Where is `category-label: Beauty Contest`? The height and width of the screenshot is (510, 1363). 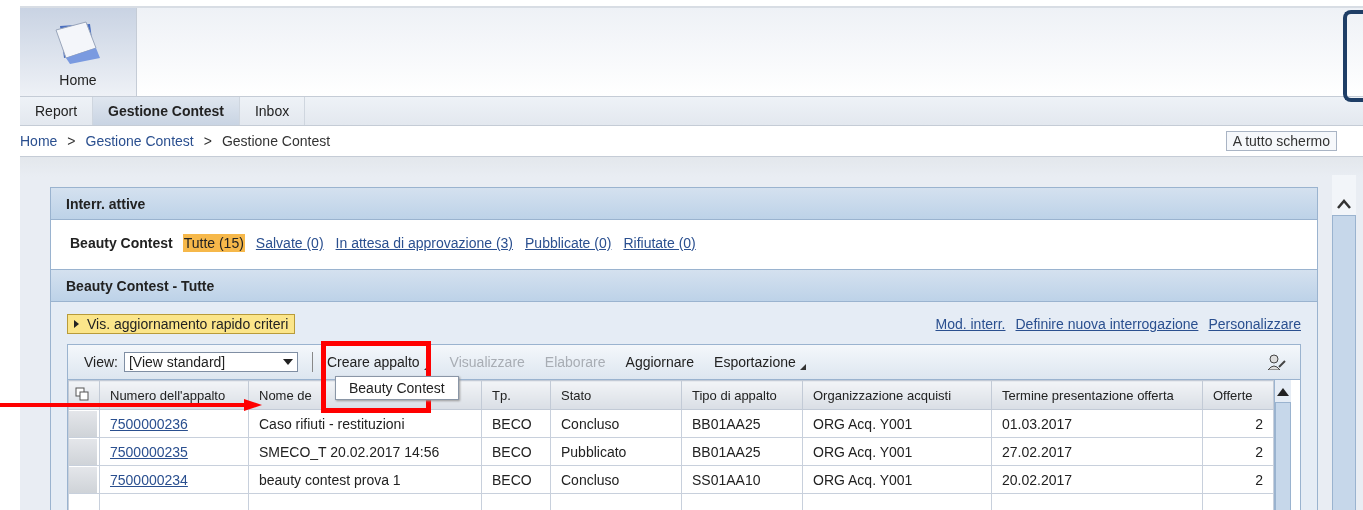
category-label: Beauty Contest is located at coordinates (121, 243).